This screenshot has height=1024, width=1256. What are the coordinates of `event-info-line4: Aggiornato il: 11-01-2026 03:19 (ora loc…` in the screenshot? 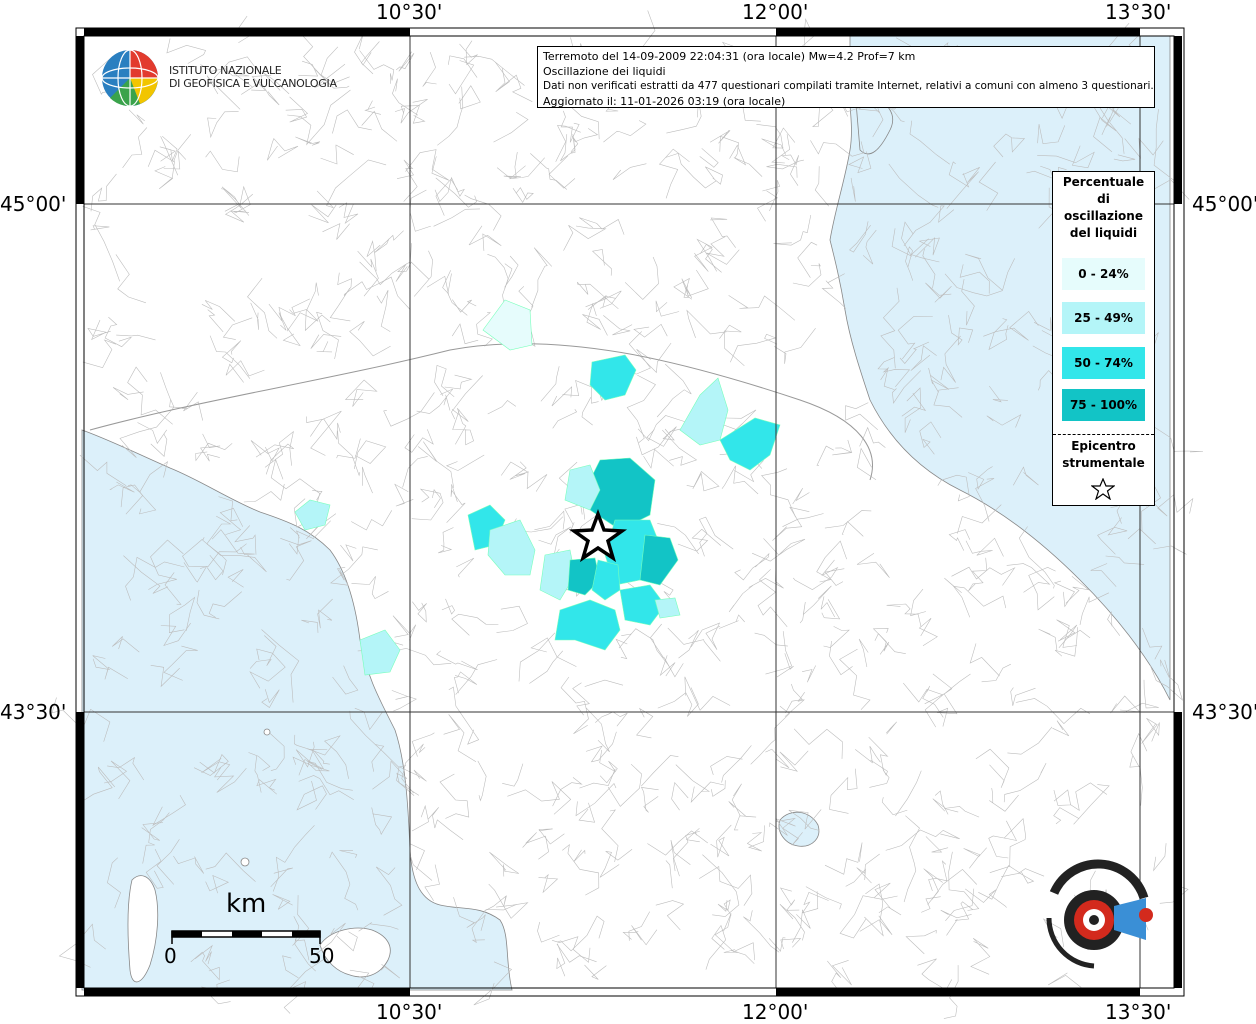 It's located at (664, 101).